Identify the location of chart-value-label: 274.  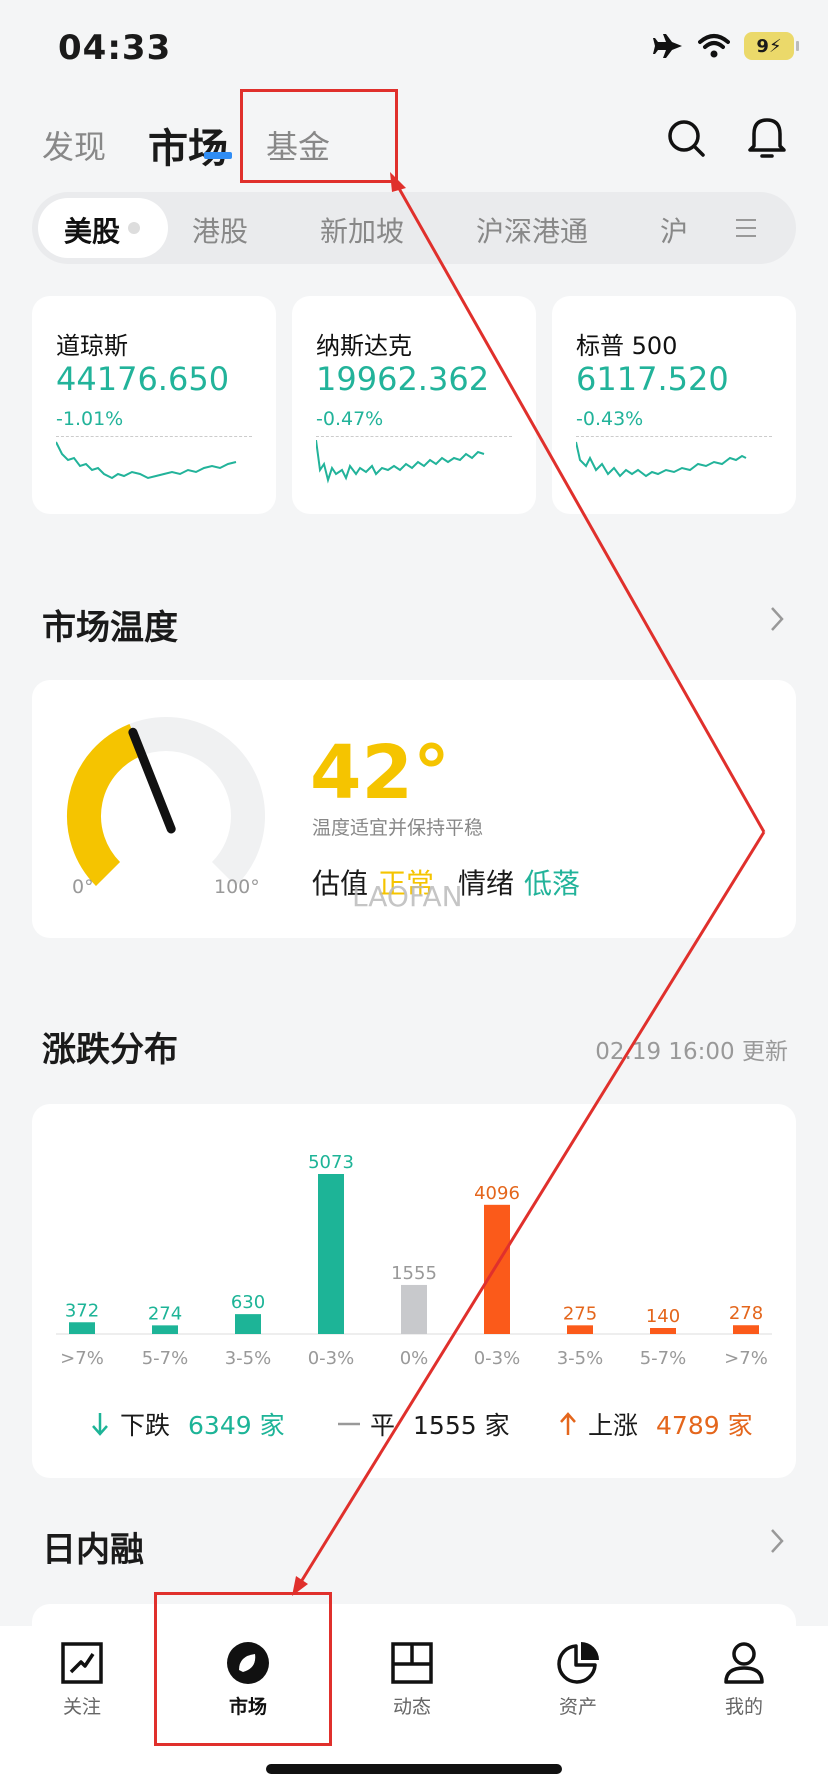
(165, 1313).